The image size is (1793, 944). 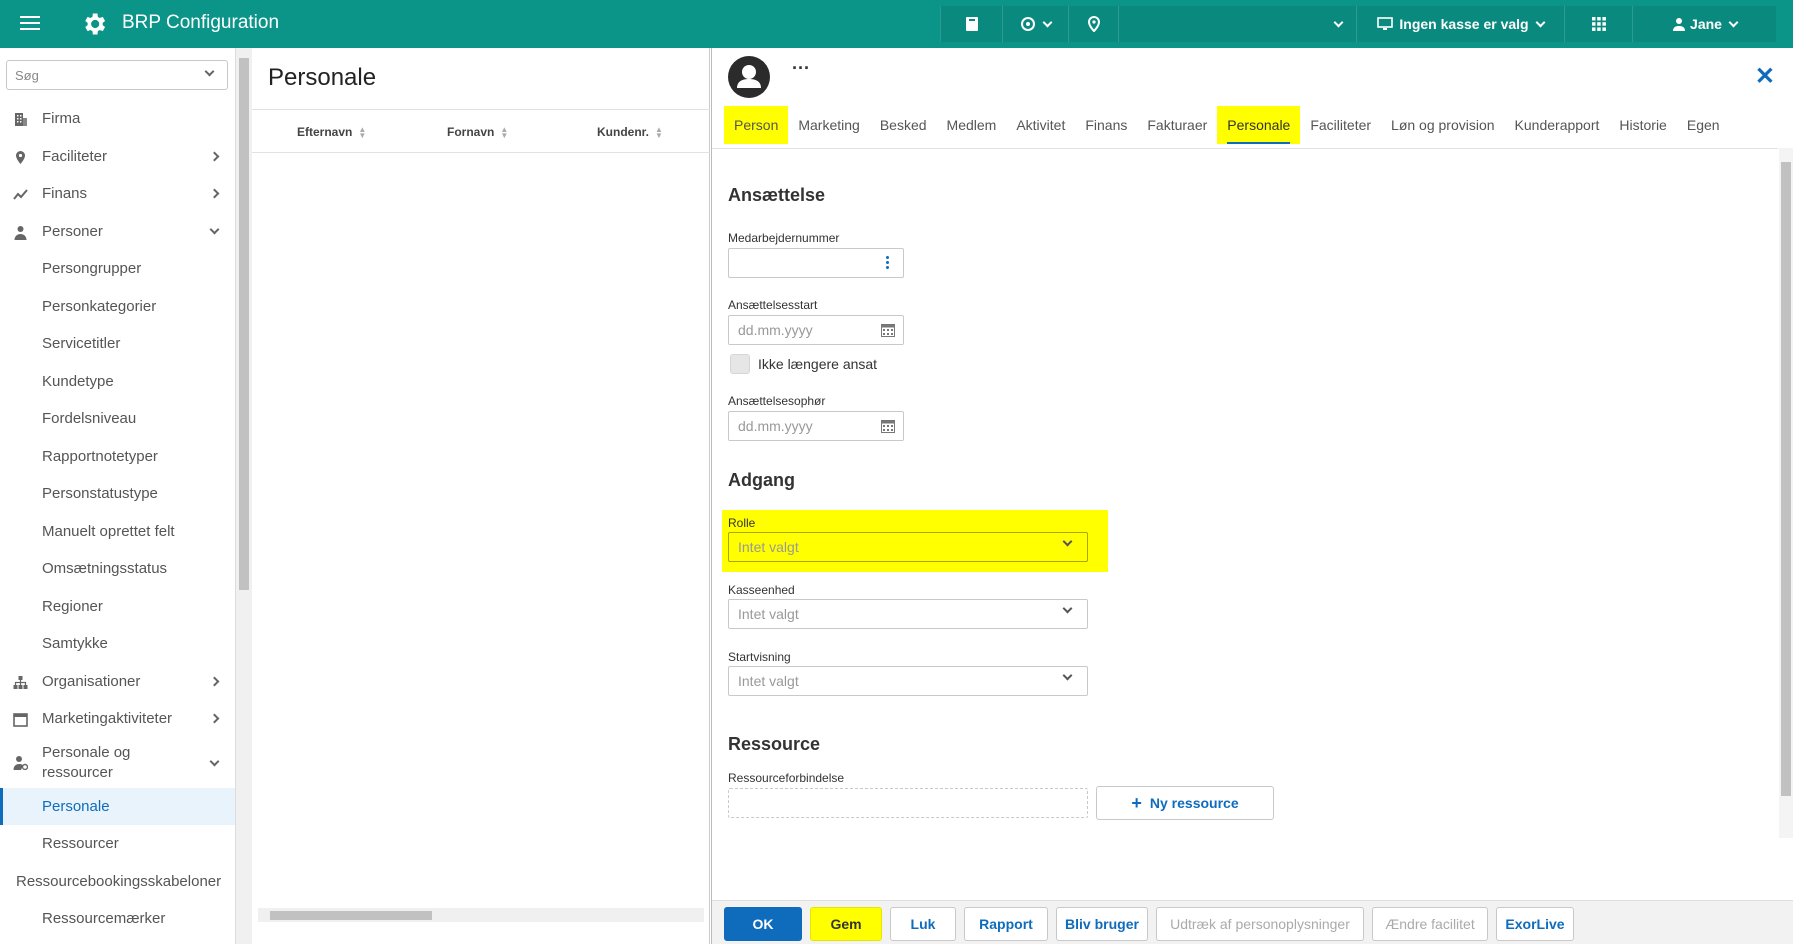 I want to click on employment-end-field: dd.mm.yyyy, so click(x=816, y=426).